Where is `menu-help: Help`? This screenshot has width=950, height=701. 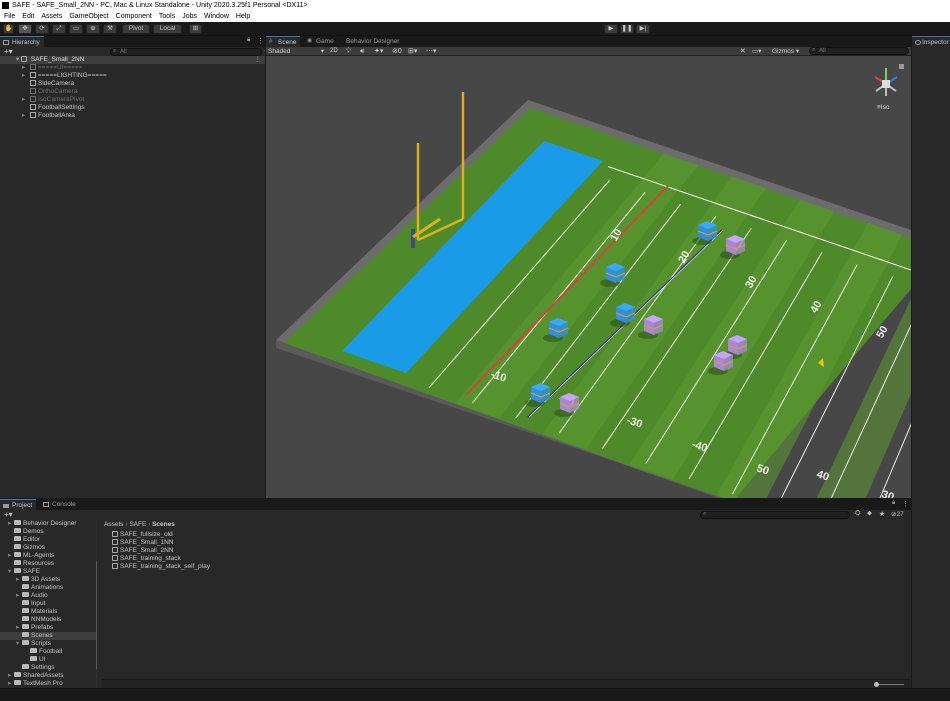 menu-help: Help is located at coordinates (243, 16).